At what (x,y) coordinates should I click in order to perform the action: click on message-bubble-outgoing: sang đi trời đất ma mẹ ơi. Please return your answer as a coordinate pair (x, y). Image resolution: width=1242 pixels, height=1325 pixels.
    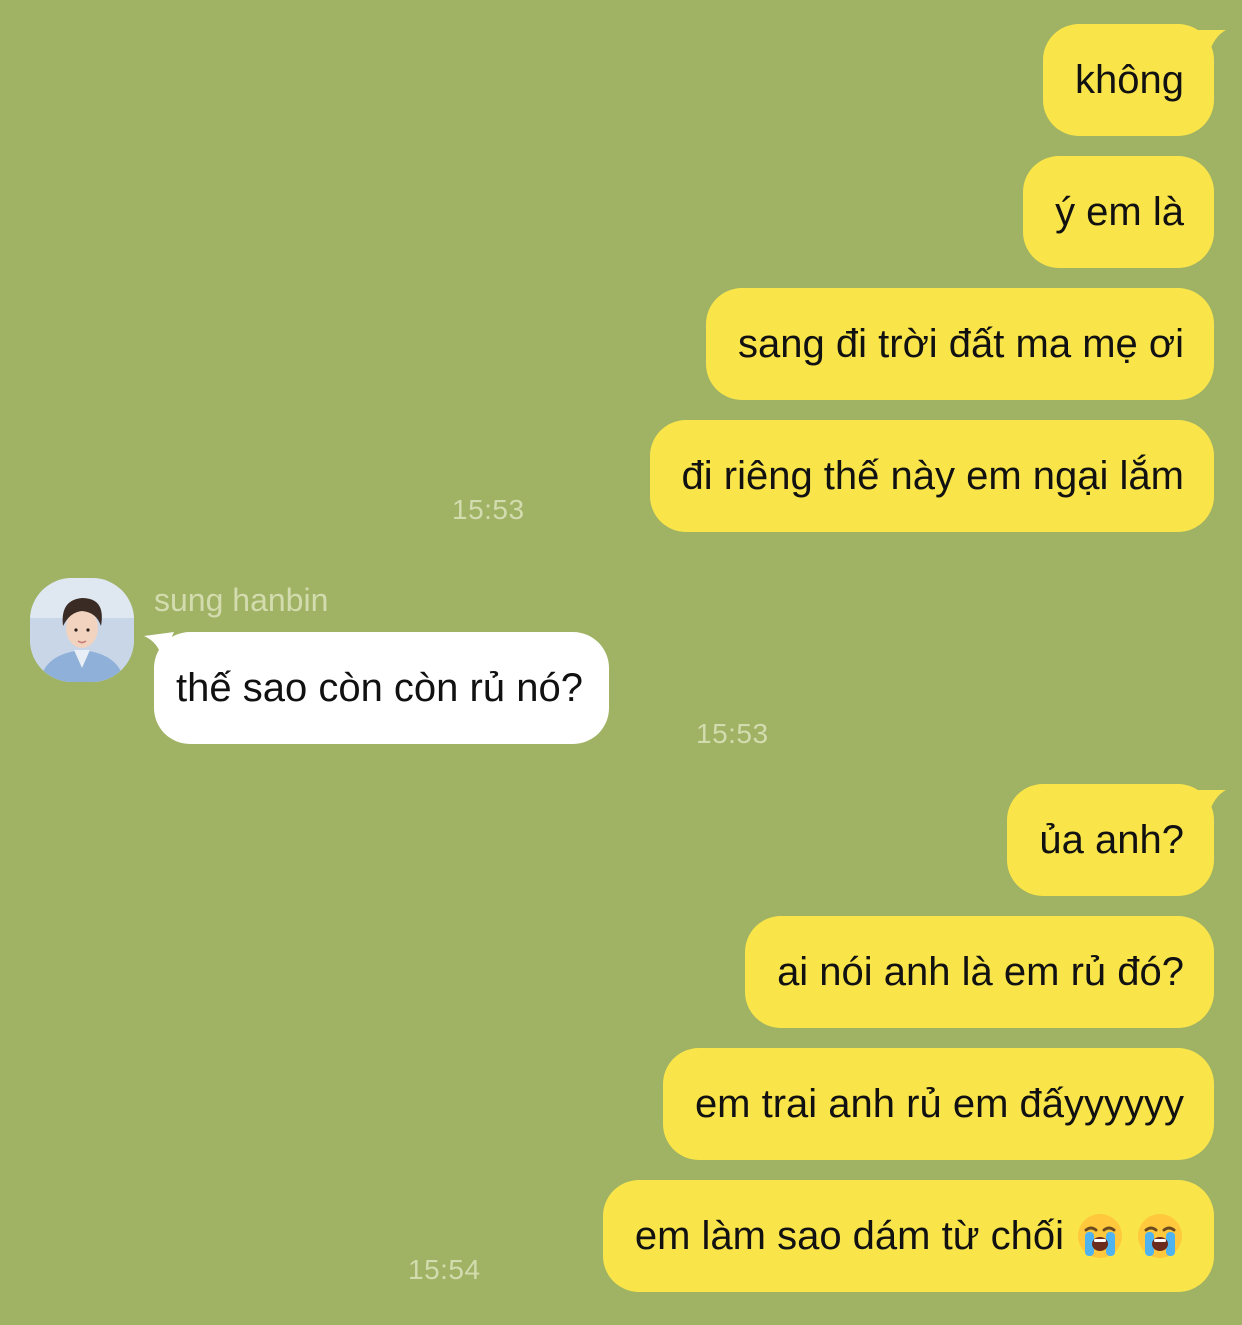
    Looking at the image, I should click on (960, 344).